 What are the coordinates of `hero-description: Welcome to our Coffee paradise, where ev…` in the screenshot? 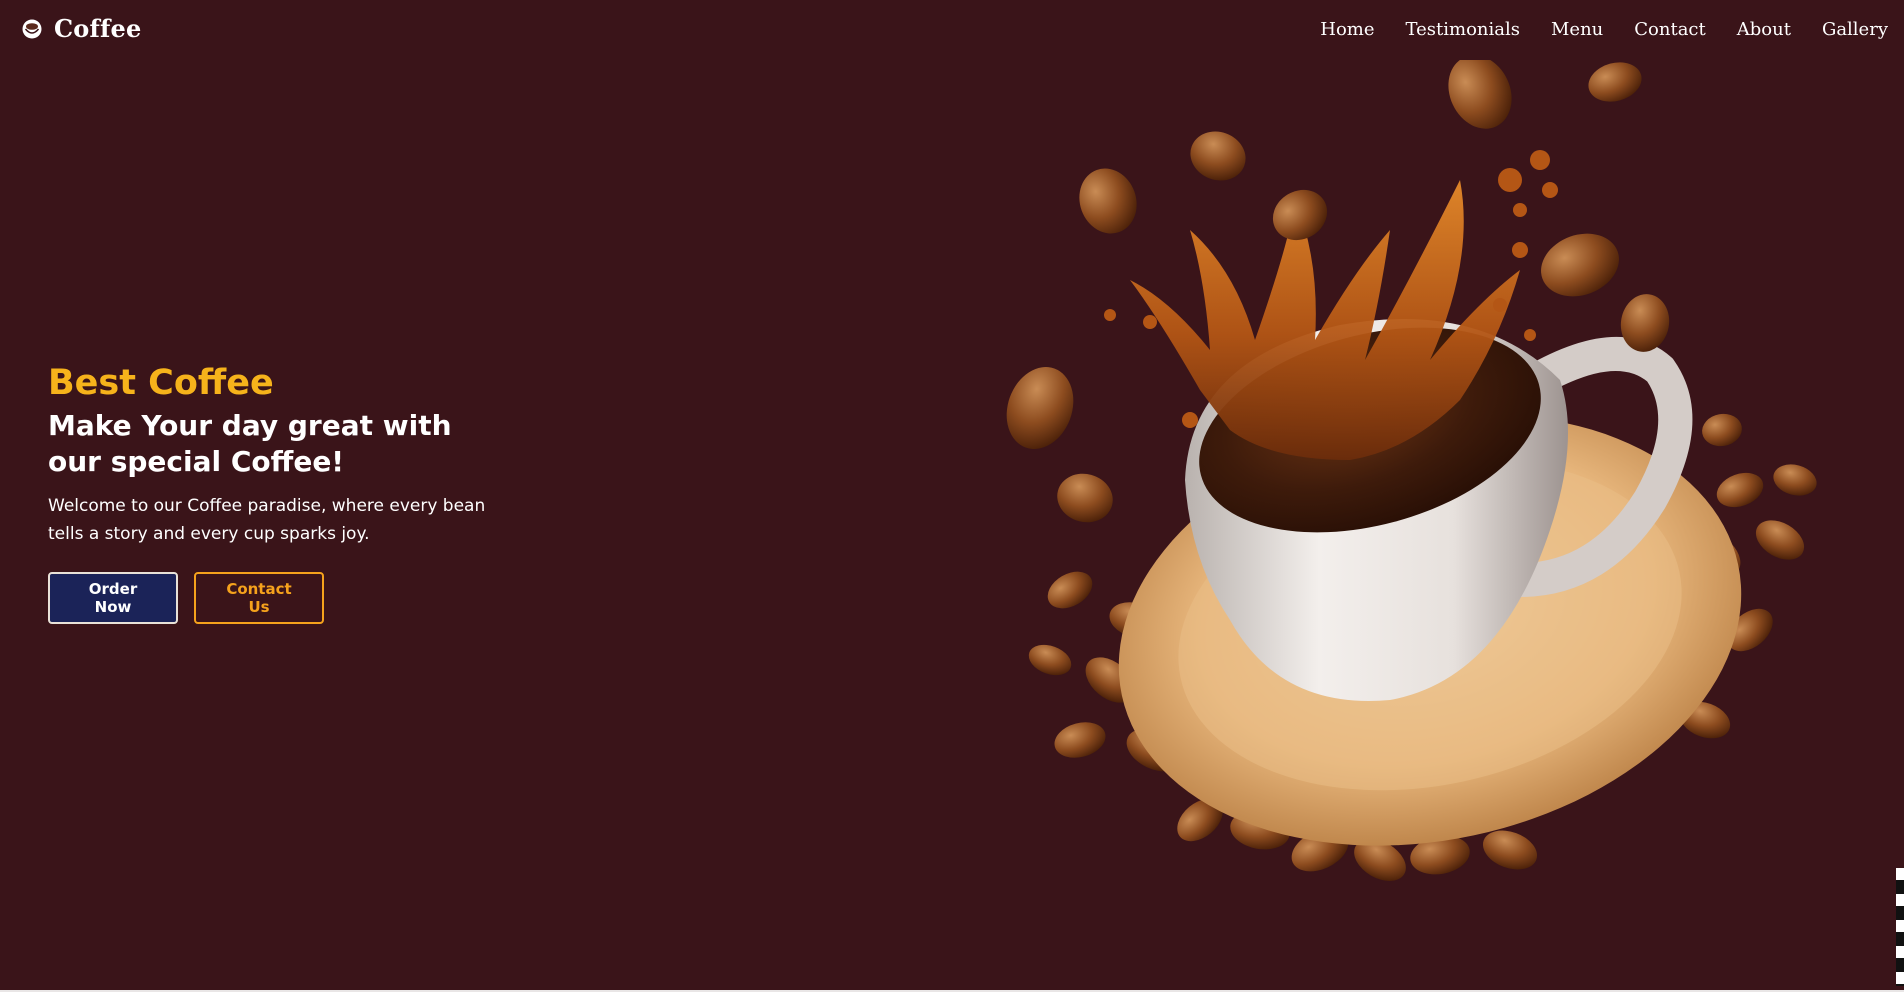 It's located at (267, 520).